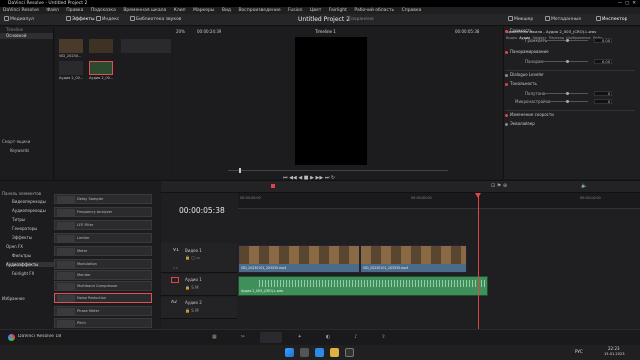 Image resolution: width=640 pixels, height=360 pixels. What do you see at coordinates (155, 20) in the screenshot?
I see `sound-library-button: Библиотека звуков` at bounding box center [155, 20].